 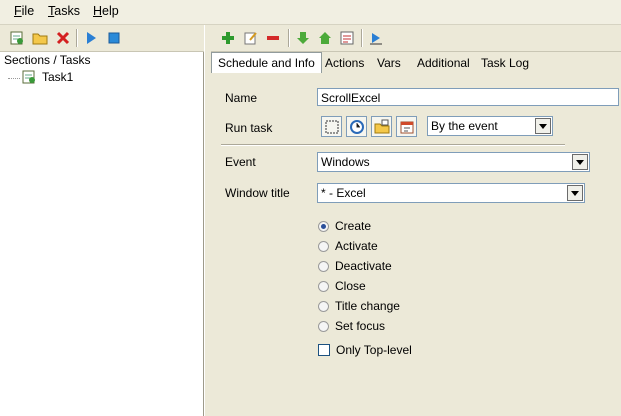 What do you see at coordinates (228, 38) in the screenshot?
I see `add-icon` at bounding box center [228, 38].